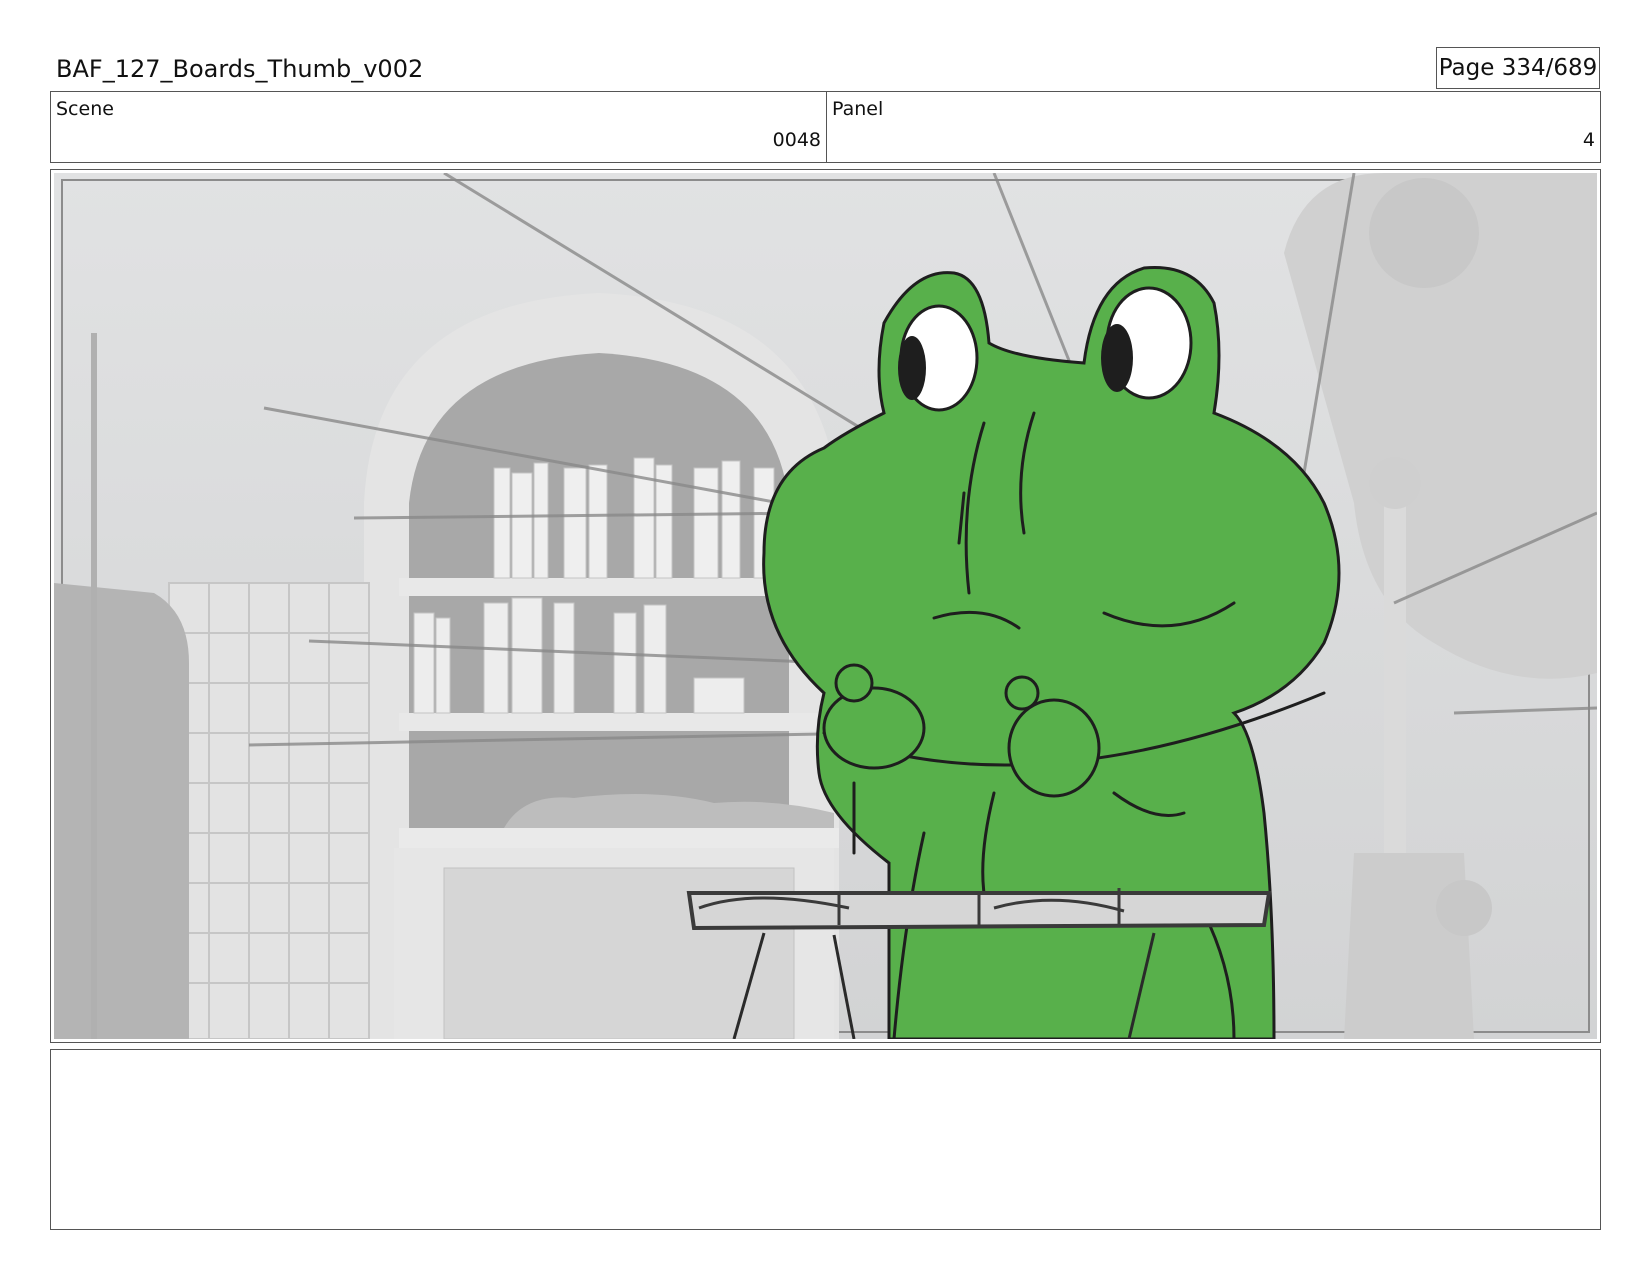 The image size is (1650, 1275). I want to click on right-base, so click(1409, 946).